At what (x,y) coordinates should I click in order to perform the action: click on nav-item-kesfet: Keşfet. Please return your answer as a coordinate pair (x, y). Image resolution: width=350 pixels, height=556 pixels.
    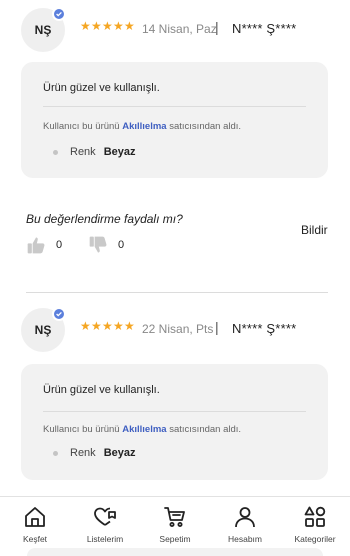
    Looking at the image, I should click on (35, 524).